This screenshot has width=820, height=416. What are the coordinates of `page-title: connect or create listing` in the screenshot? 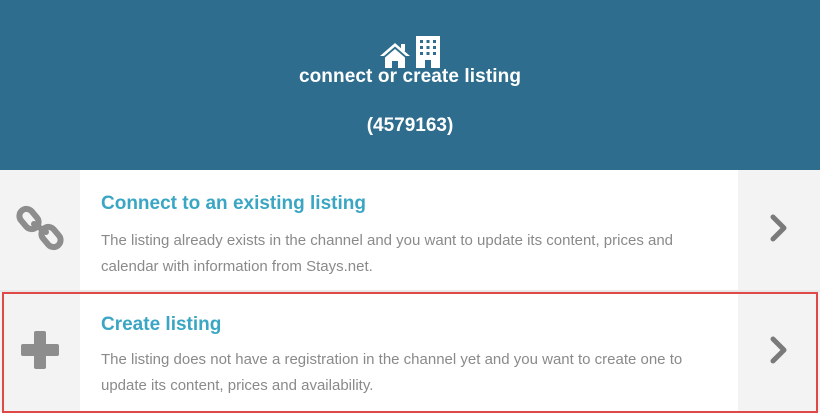 It's located at (410, 76).